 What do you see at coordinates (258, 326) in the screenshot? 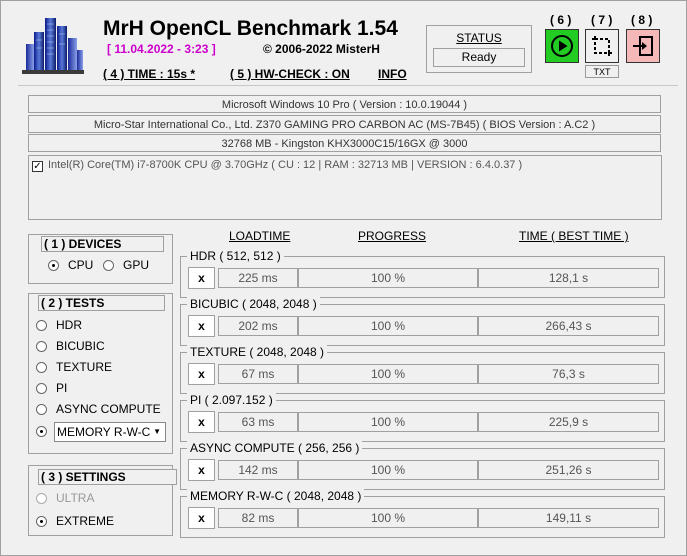
I see `loadtime-value: 202 ms` at bounding box center [258, 326].